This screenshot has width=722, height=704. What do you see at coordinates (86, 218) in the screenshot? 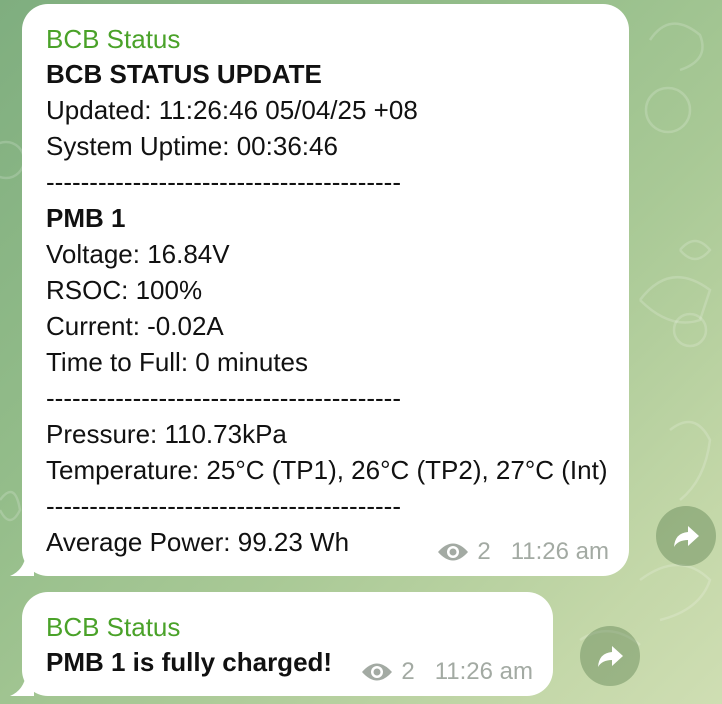
I see `message-subheading: PMB 1` at bounding box center [86, 218].